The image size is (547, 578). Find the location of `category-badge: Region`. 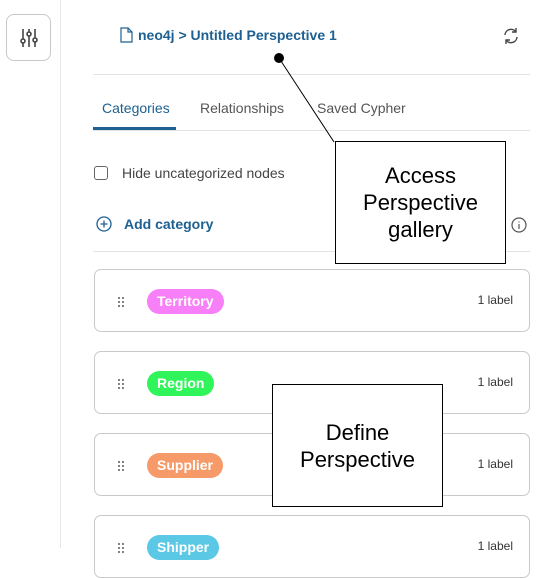

category-badge: Region is located at coordinates (181, 383).